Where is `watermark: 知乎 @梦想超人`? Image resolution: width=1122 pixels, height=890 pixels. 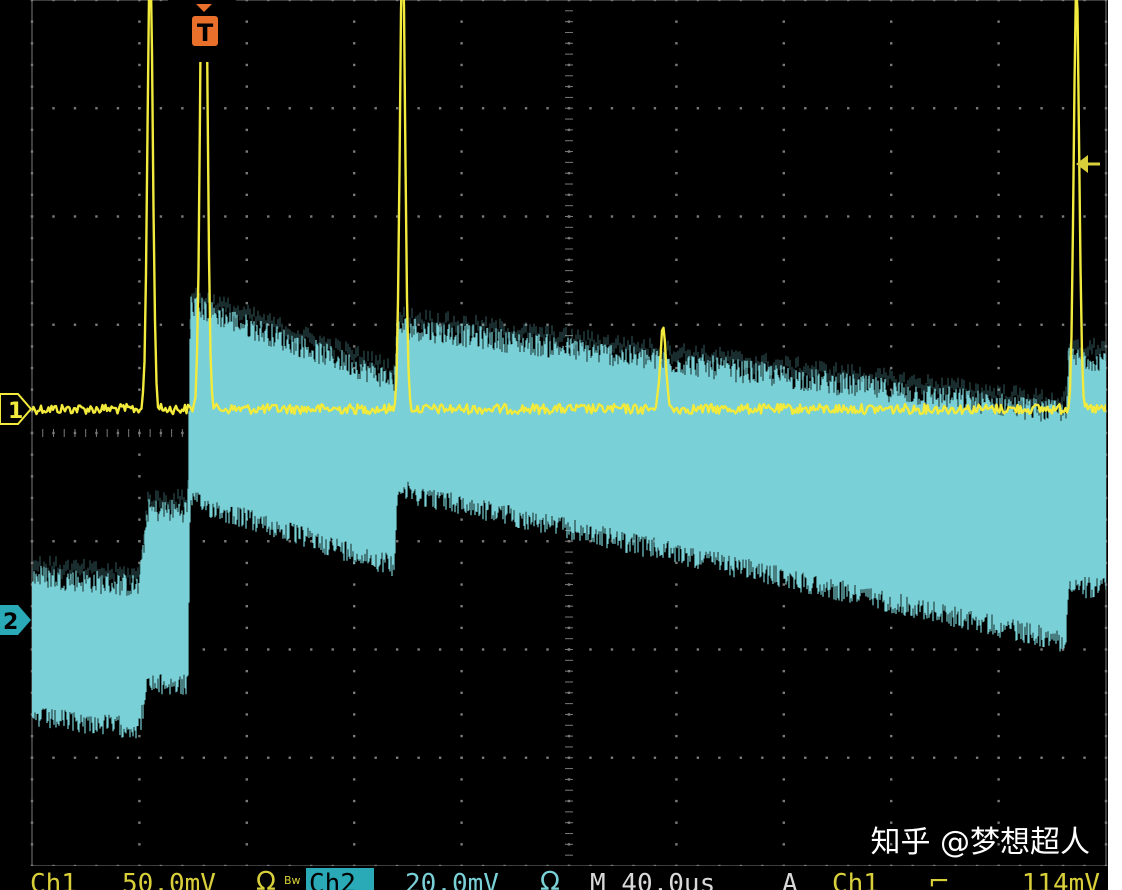
watermark: 知乎 @梦想超人 is located at coordinates (980, 842).